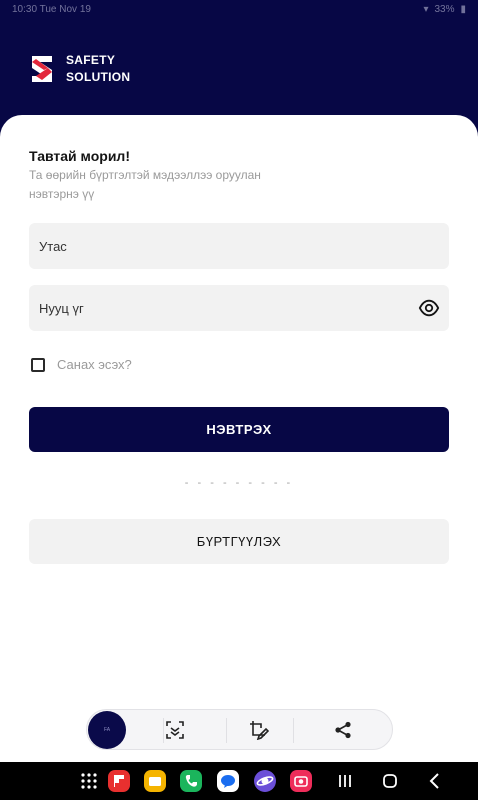 The image size is (478, 800). What do you see at coordinates (79, 156) in the screenshot?
I see `welcome-title: Тавтай морил!` at bounding box center [79, 156].